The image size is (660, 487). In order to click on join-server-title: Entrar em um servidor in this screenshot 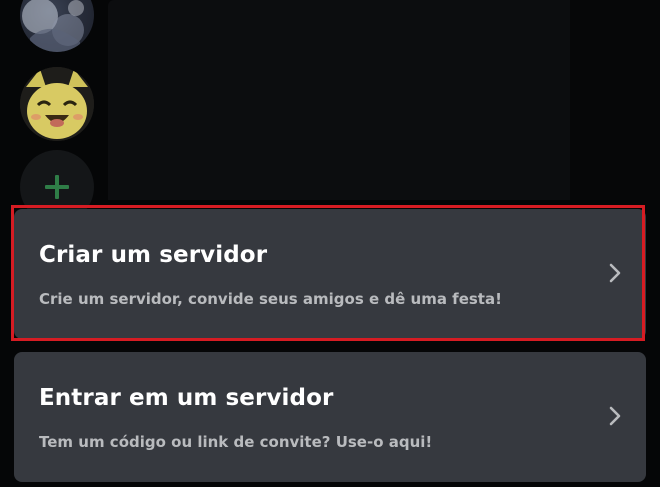, I will do `click(186, 398)`.